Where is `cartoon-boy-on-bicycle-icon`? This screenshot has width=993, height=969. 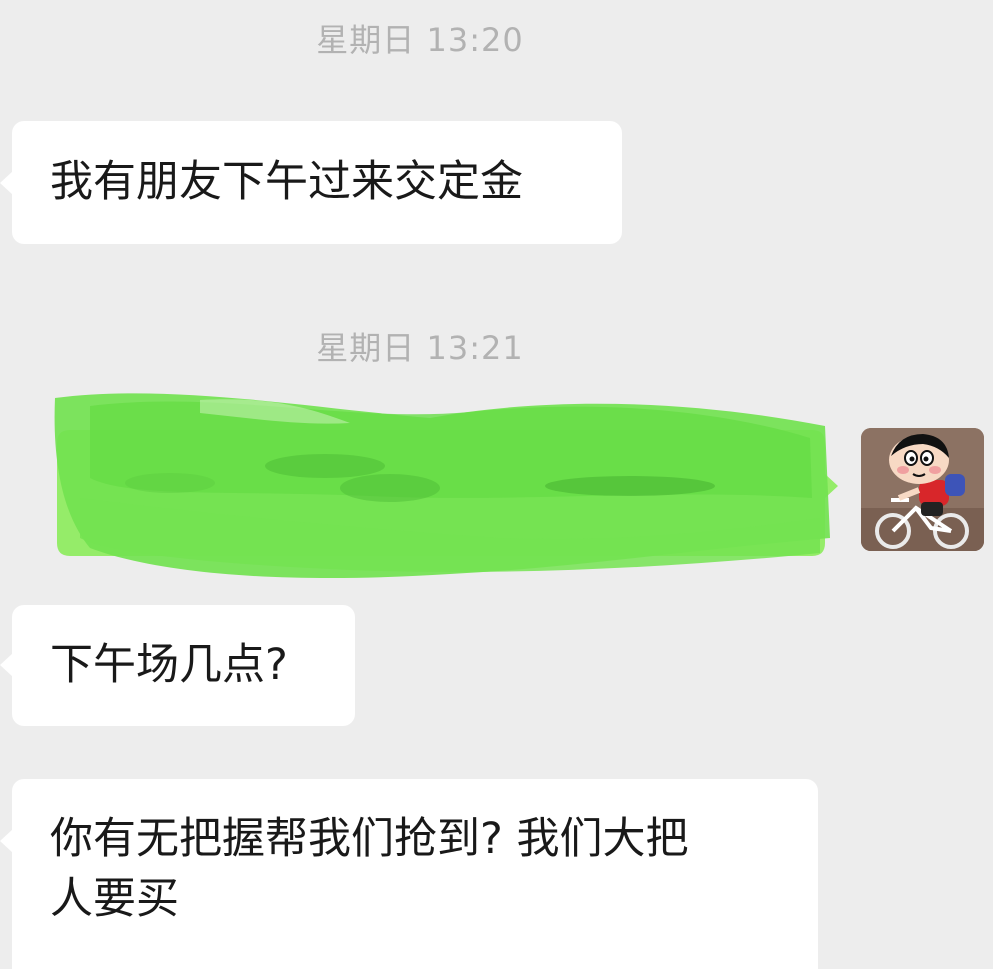 cartoon-boy-on-bicycle-icon is located at coordinates (922, 489).